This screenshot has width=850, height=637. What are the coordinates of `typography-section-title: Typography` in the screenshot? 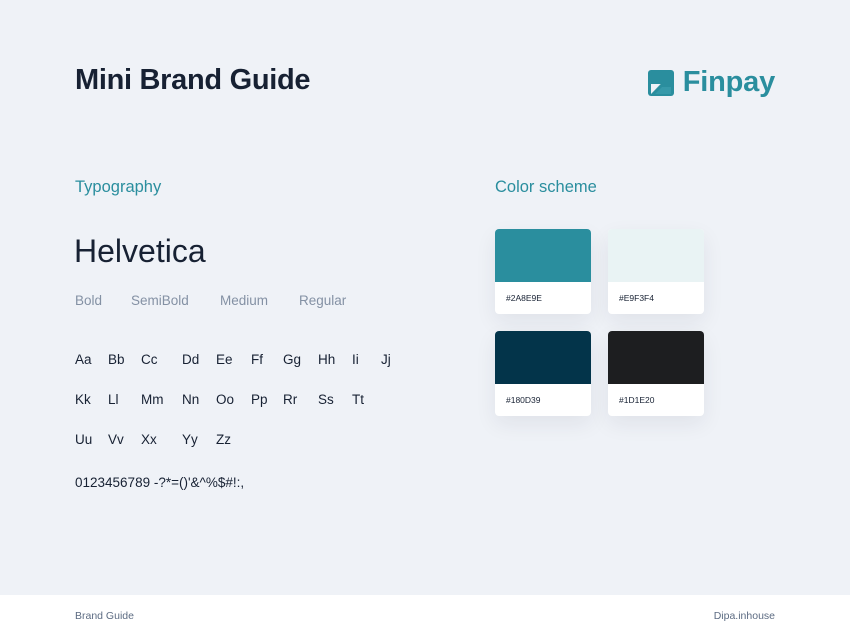 It's located at (118, 187).